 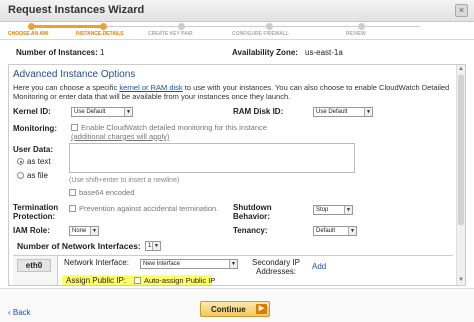 I want to click on userdata-textarea, so click(x=212, y=158).